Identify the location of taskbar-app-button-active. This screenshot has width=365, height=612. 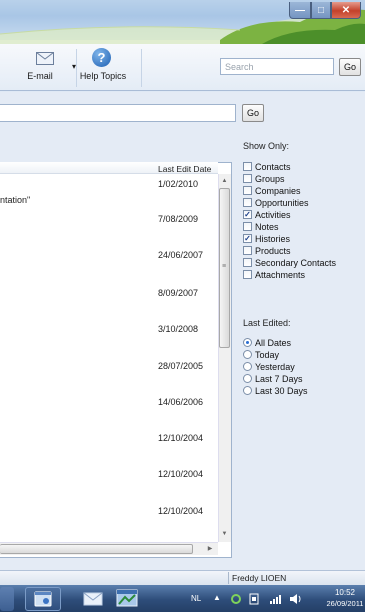
(43, 599).